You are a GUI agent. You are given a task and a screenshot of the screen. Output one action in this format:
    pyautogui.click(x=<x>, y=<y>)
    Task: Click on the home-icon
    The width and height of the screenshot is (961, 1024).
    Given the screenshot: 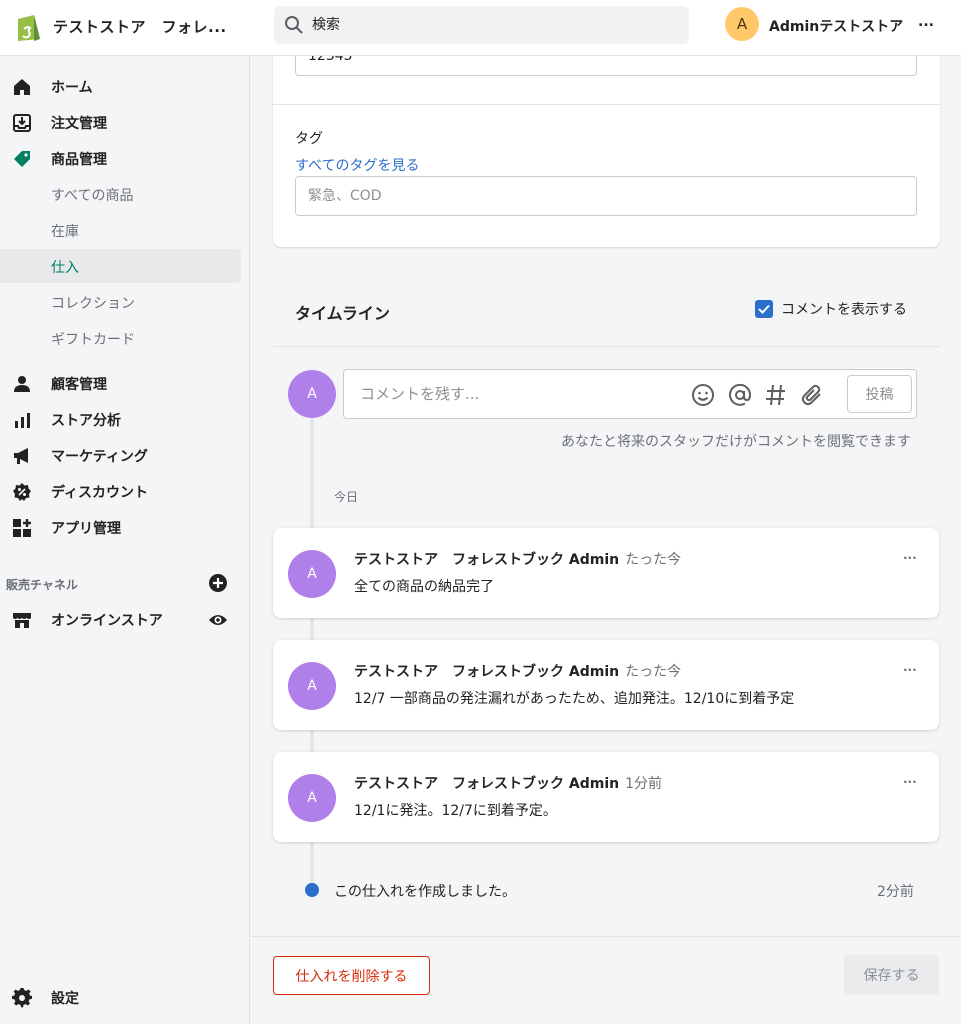 What is the action you would take?
    pyautogui.click(x=22, y=87)
    